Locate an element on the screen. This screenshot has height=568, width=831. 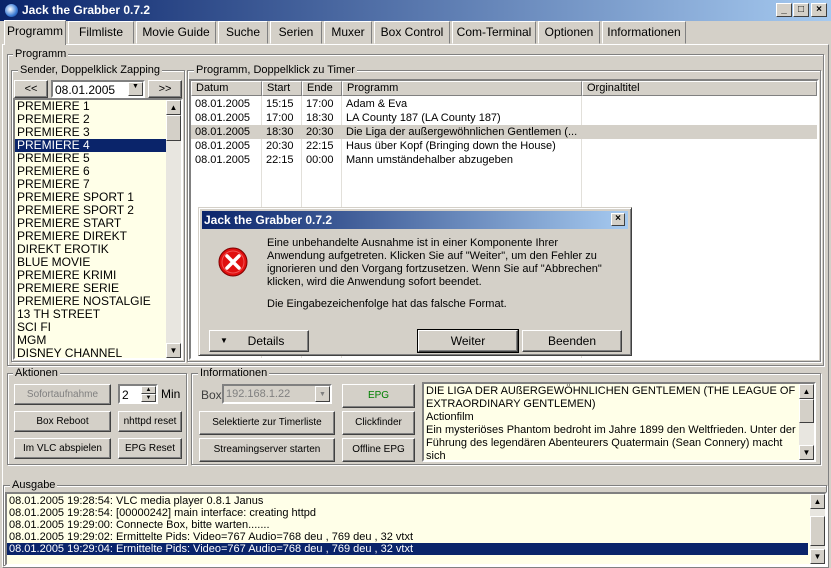
column-header-orginaltitel: Orginaltitel is located at coordinates (699, 88).